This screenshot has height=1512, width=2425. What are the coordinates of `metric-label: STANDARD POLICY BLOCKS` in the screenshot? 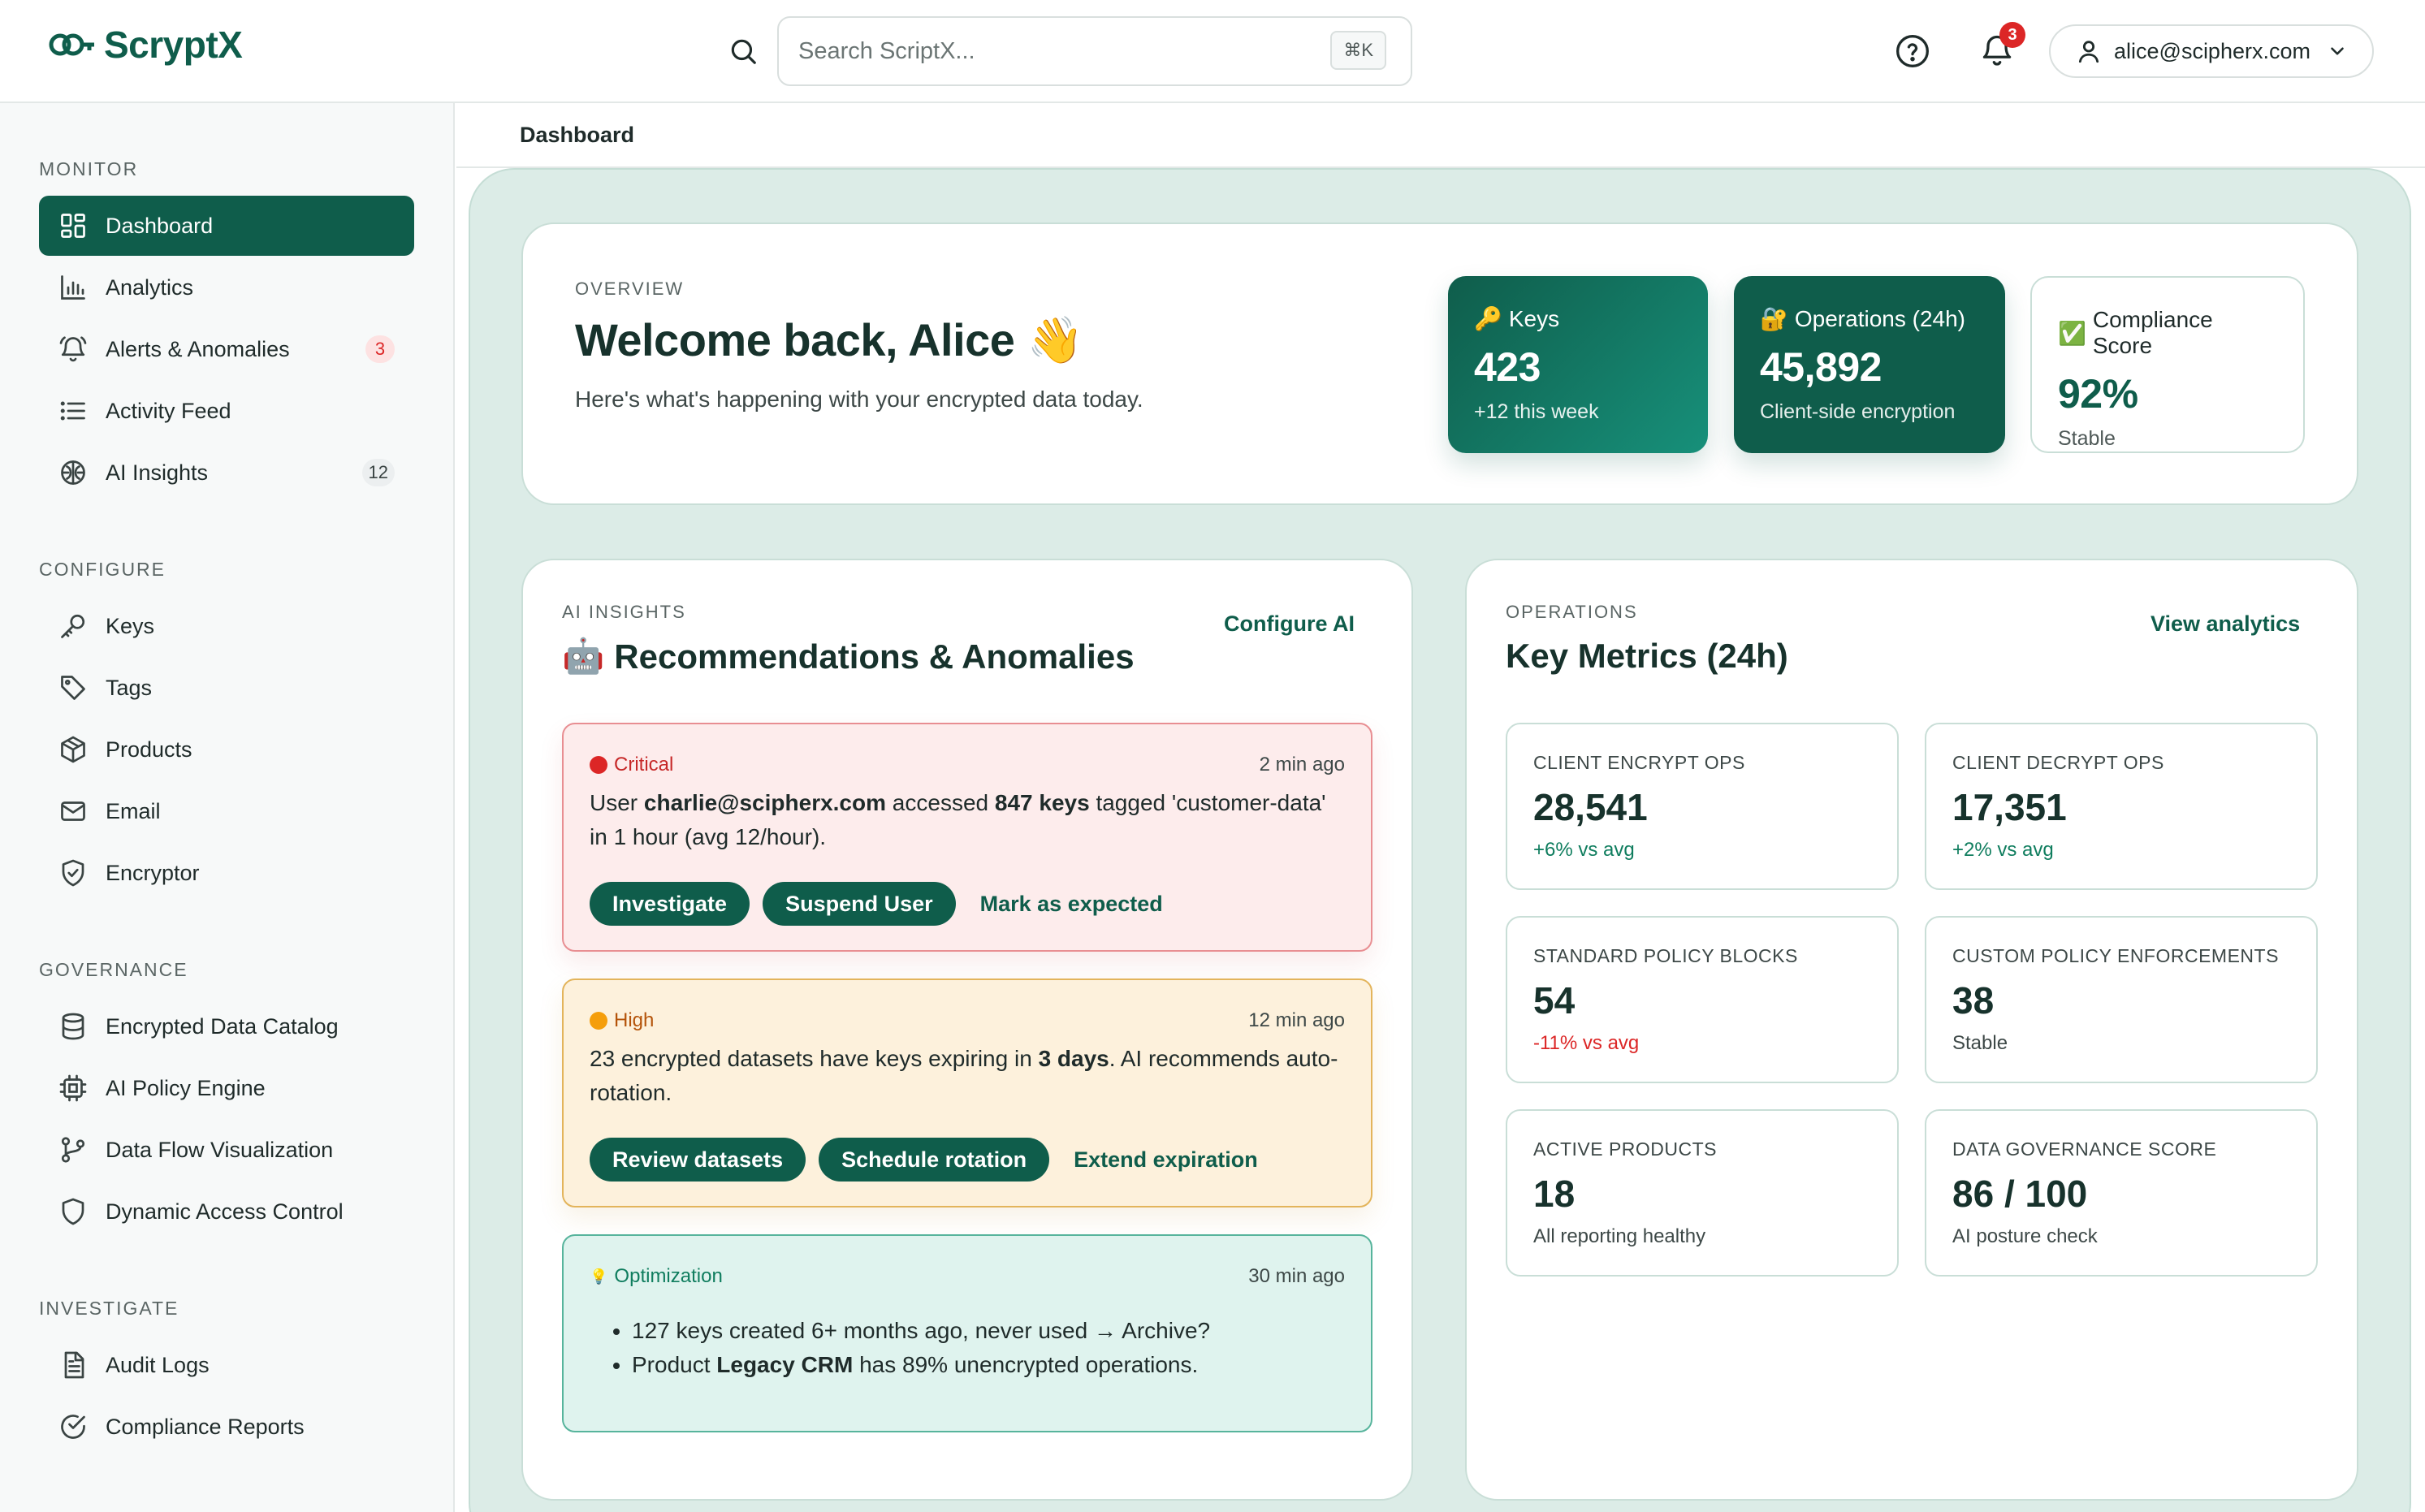 It's located at (1665, 955).